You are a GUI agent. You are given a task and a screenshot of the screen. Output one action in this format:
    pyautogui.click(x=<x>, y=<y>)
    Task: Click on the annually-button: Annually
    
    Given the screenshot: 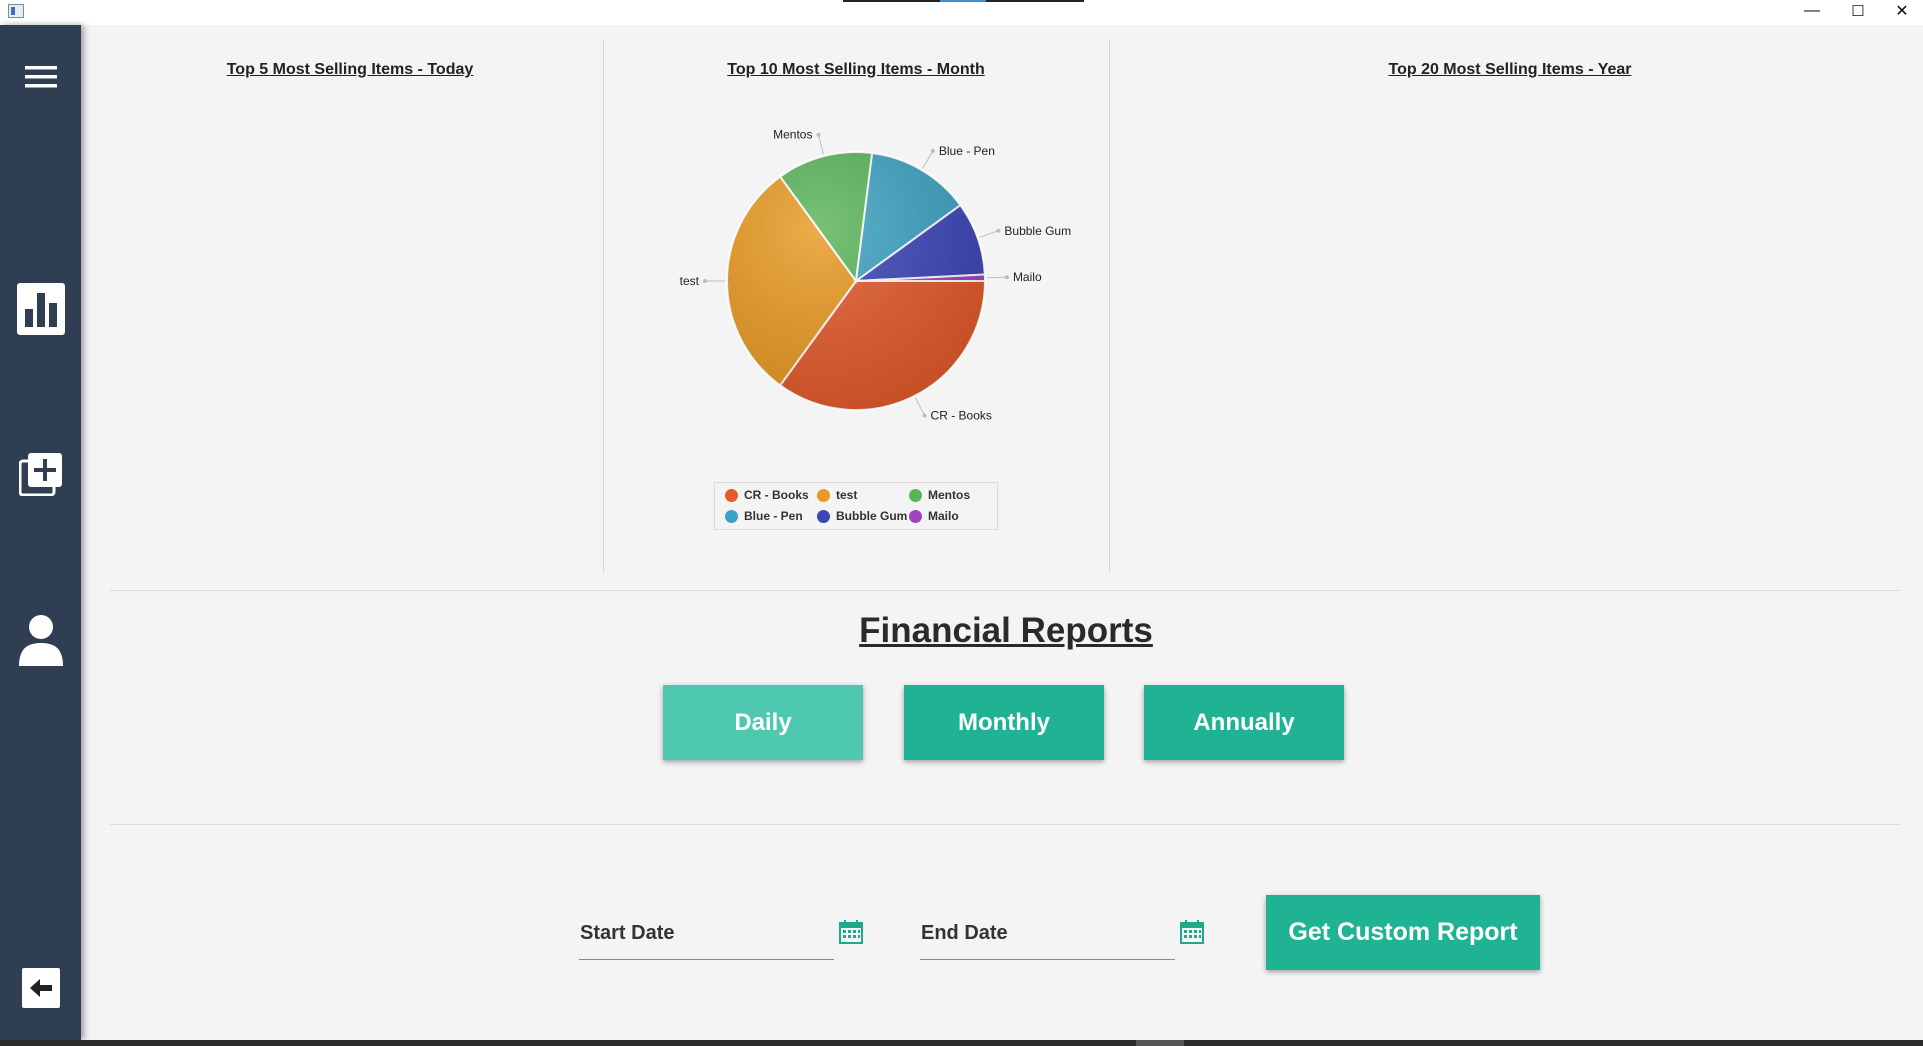 What is the action you would take?
    pyautogui.click(x=1244, y=722)
    